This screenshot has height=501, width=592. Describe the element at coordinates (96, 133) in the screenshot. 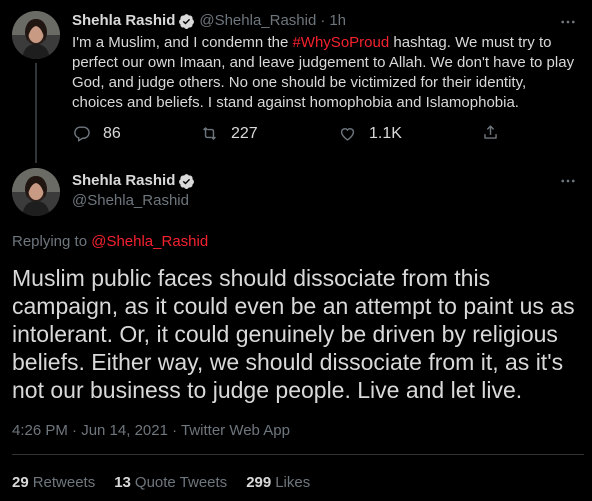

I see `reply-button: 86` at that location.